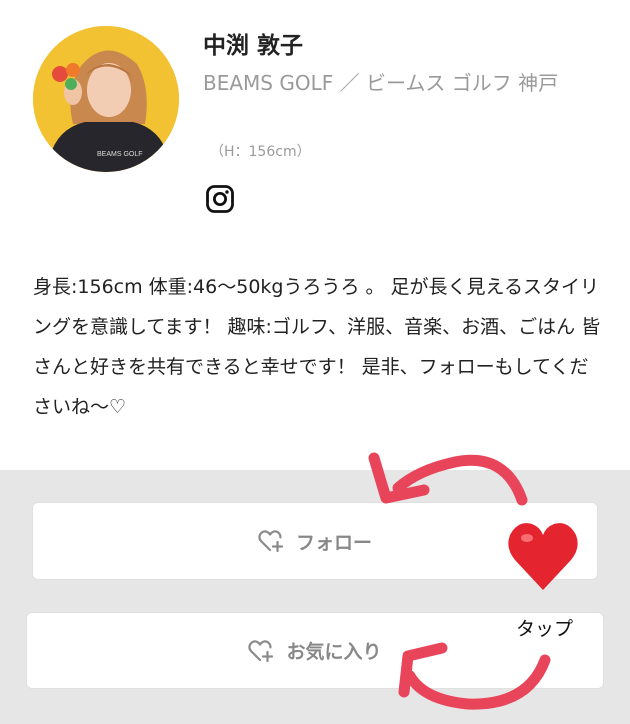 Image resolution: width=630 pixels, height=724 pixels. I want to click on tap-annotation: タップ, so click(545, 629).